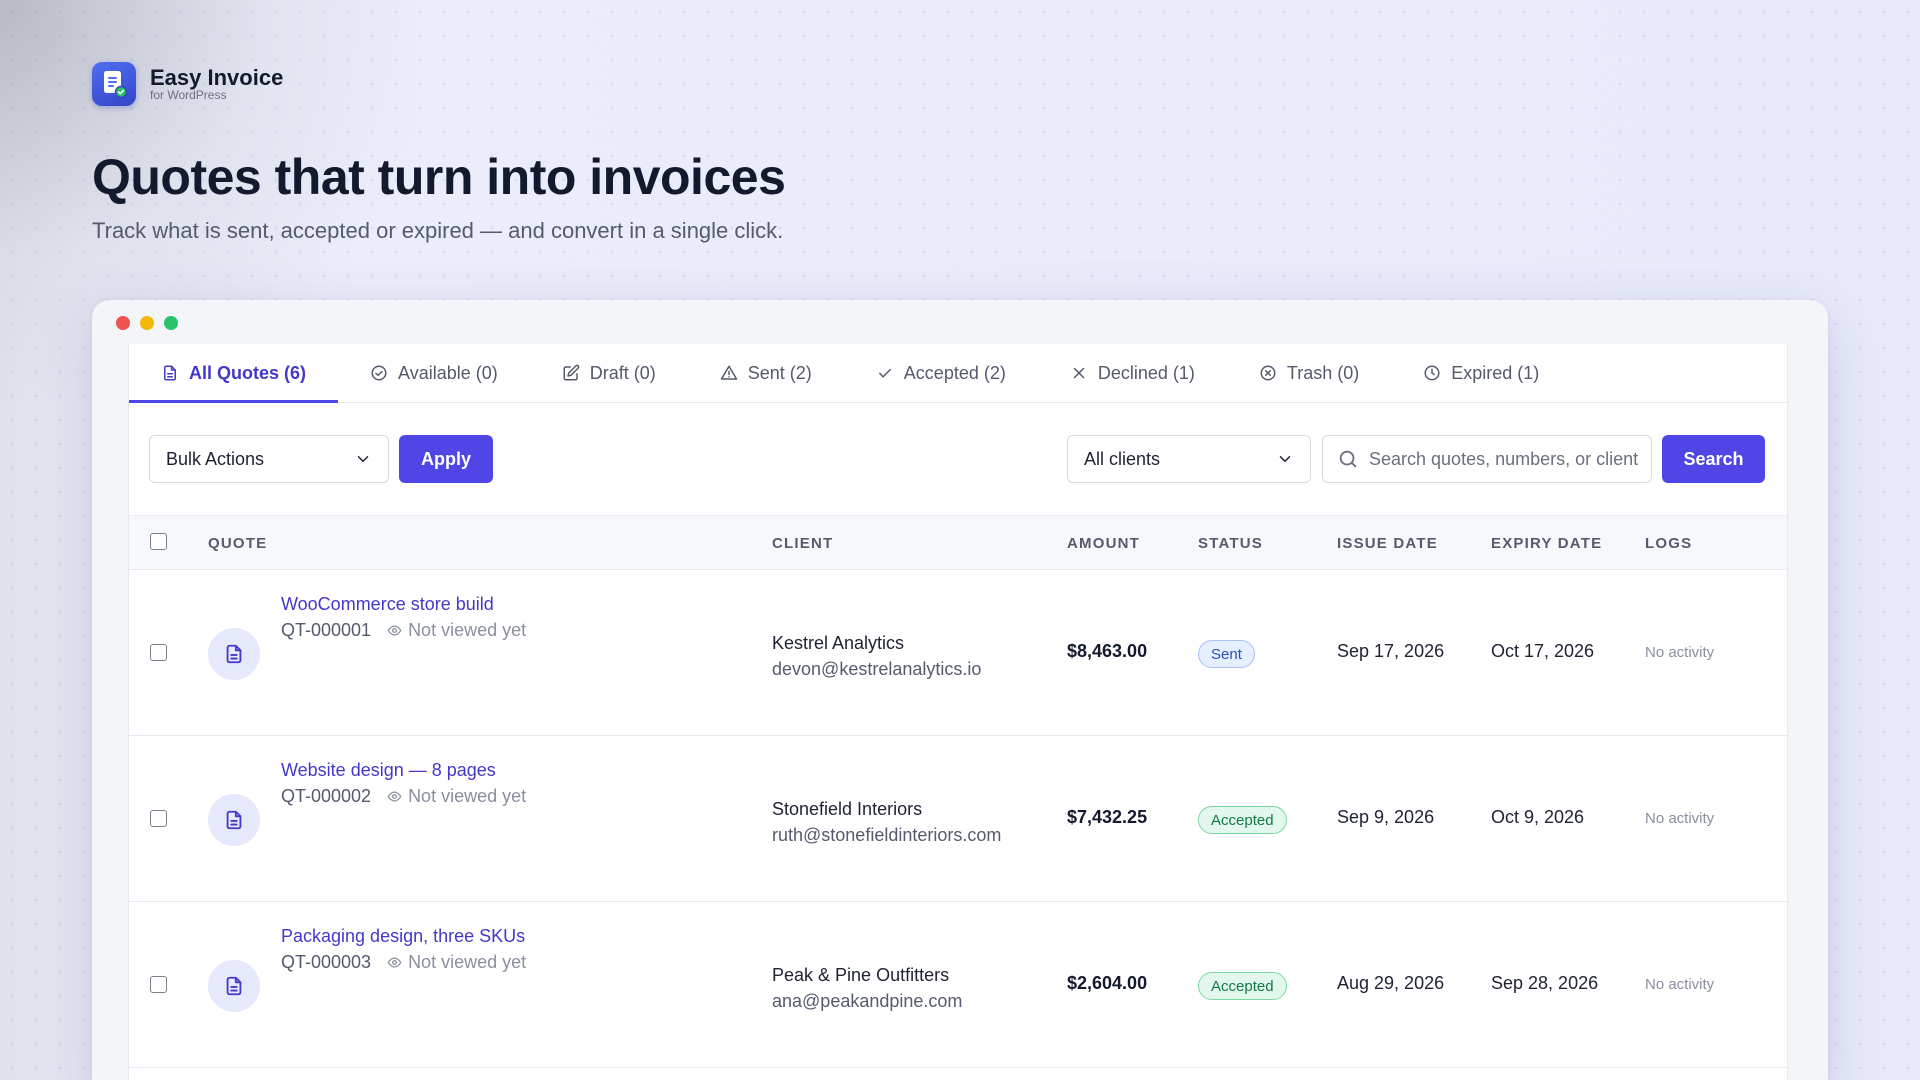 This screenshot has width=1920, height=1080. I want to click on x-circle-icon, so click(1268, 373).